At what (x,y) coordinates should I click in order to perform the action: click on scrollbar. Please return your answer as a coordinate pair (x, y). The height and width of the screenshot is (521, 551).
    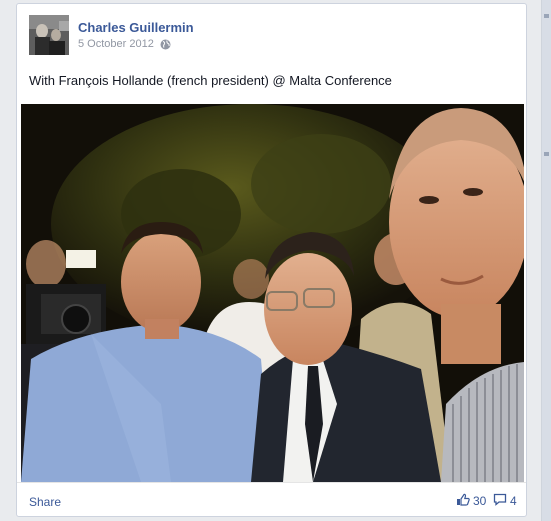
    Looking at the image, I should click on (546, 260).